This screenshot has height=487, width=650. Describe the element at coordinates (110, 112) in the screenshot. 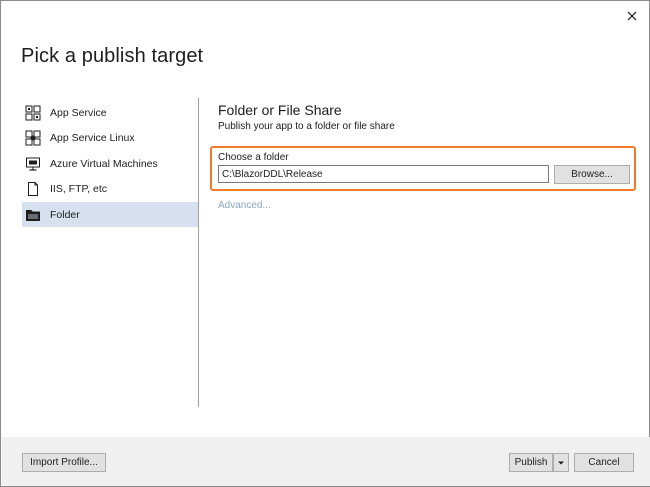

I see `sidebar-item-app-service: App Service` at that location.